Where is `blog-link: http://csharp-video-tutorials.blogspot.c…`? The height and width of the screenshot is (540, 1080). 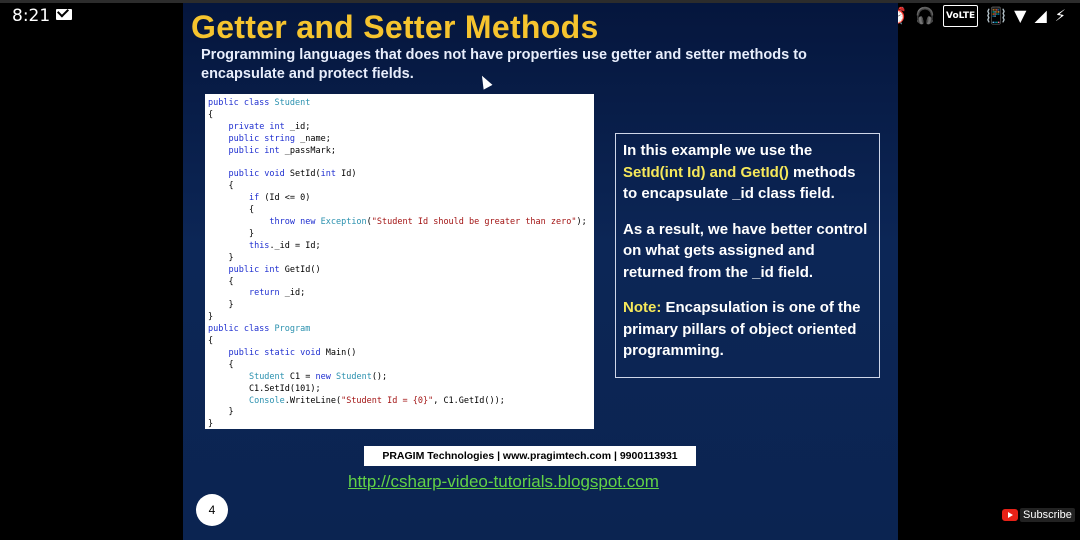
blog-link: http://csharp-video-tutorials.blogspot.c… is located at coordinates (503, 482).